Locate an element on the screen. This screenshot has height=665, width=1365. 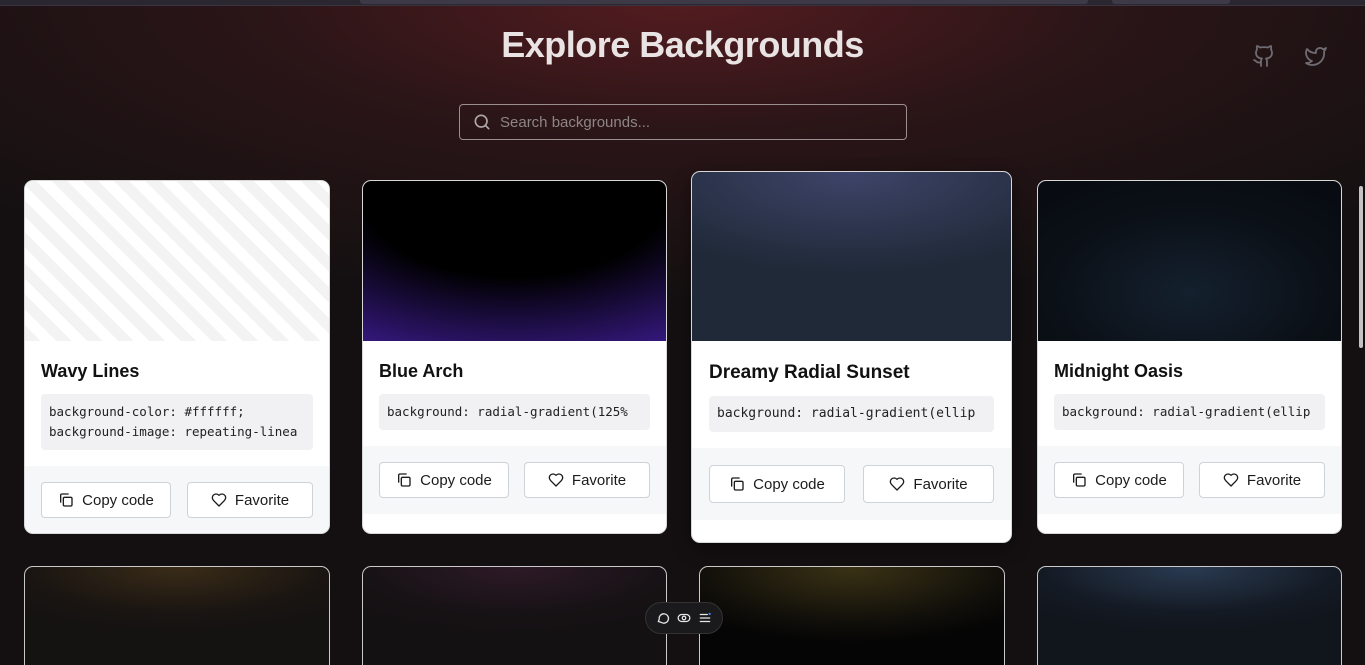
comment-icon is located at coordinates (663, 618).